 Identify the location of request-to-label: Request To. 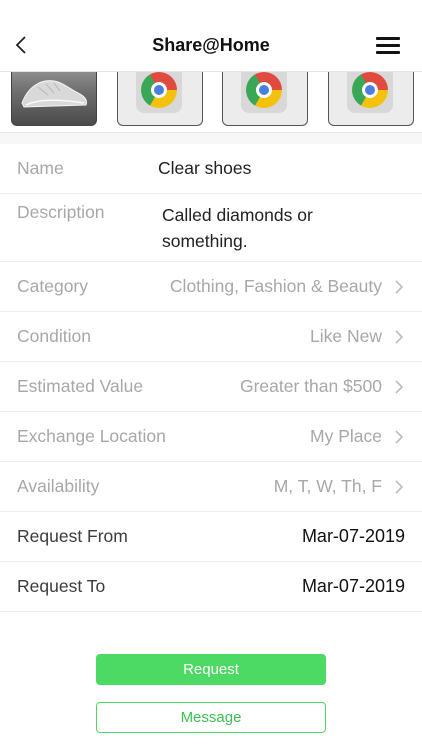
(61, 586).